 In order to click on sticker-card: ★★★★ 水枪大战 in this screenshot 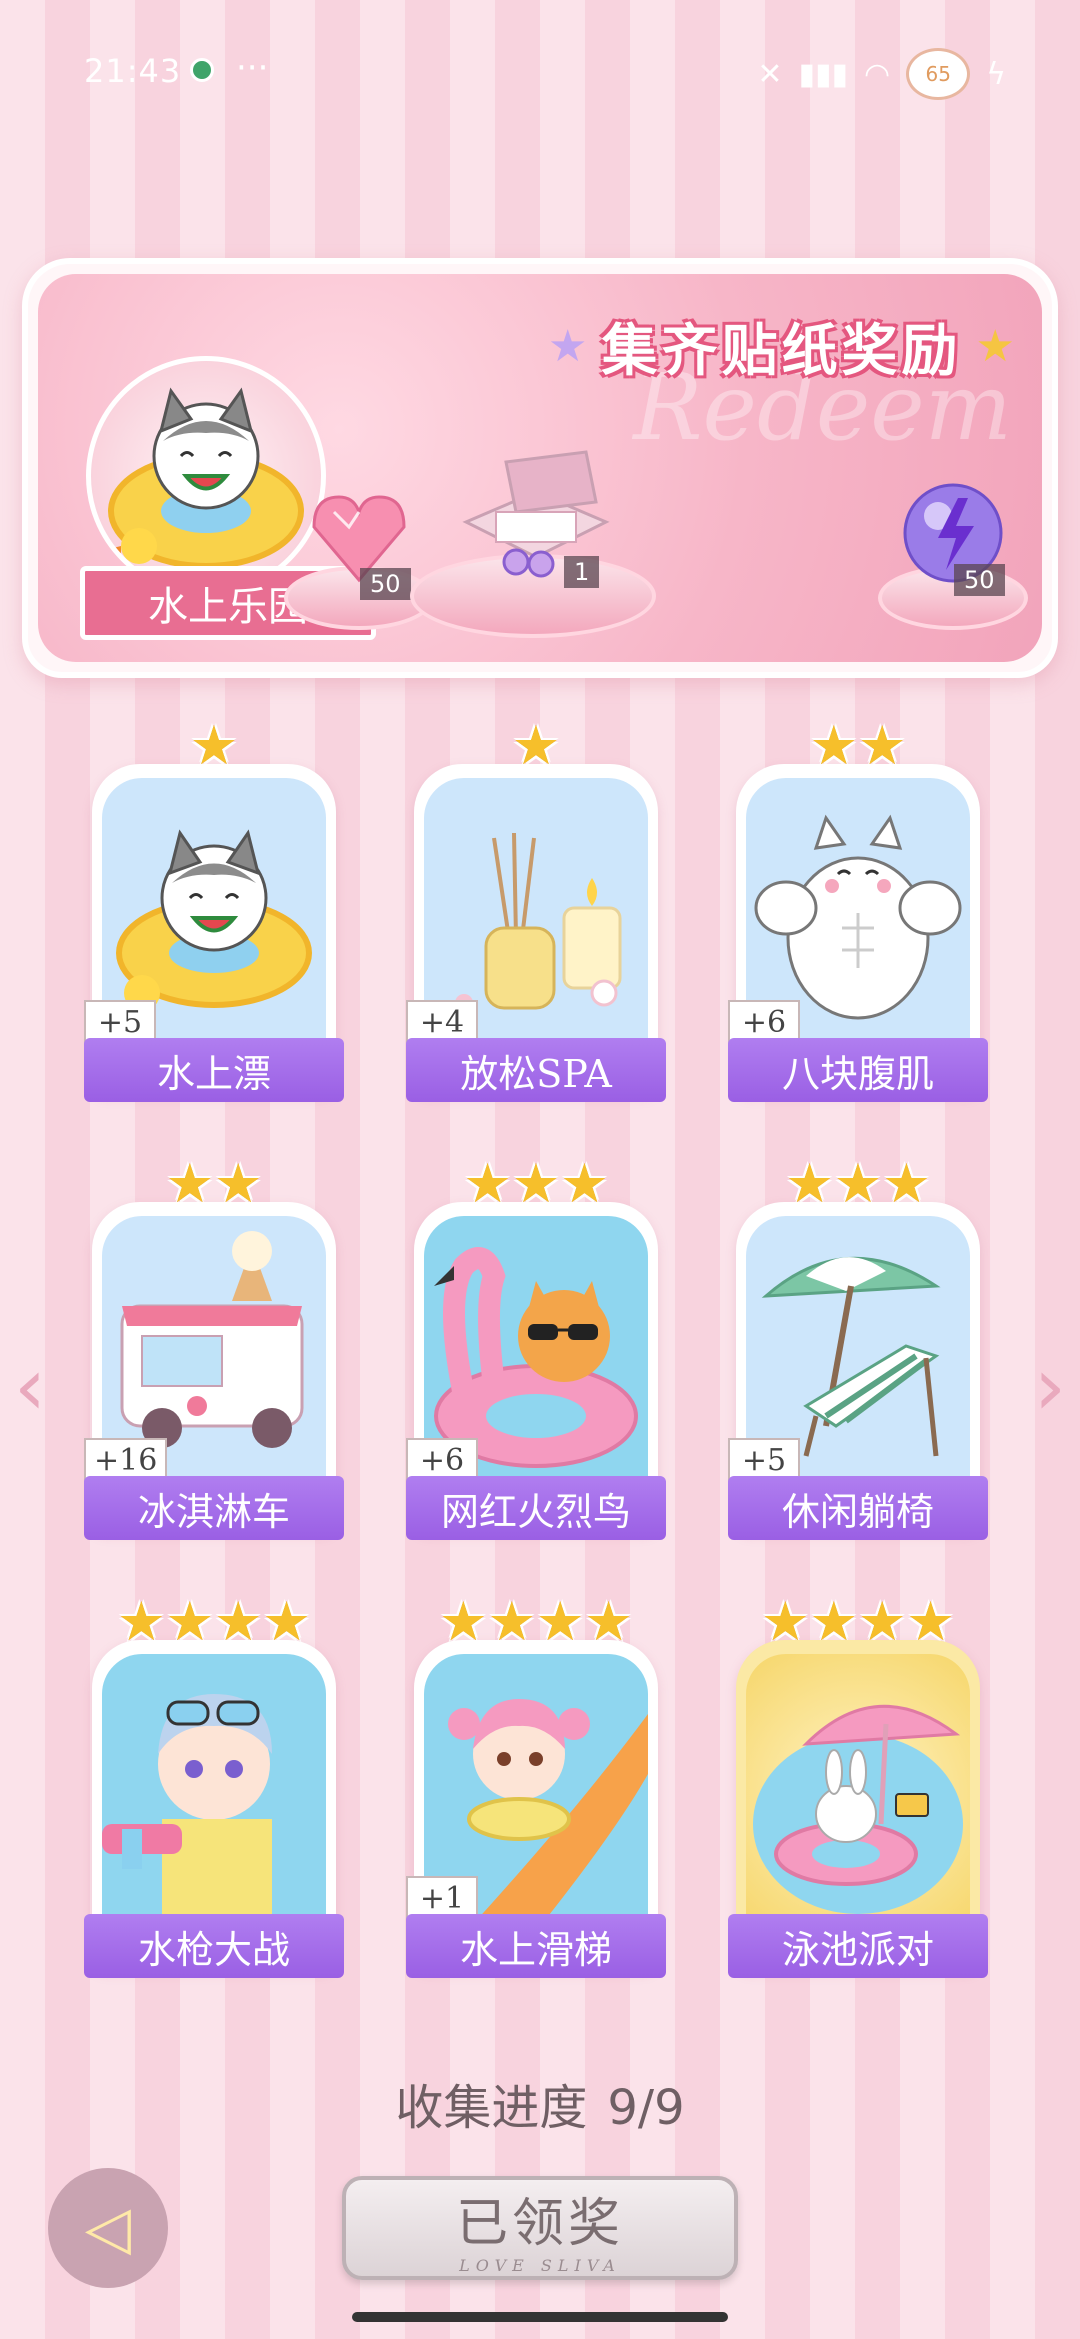, I will do `click(214, 1794)`.